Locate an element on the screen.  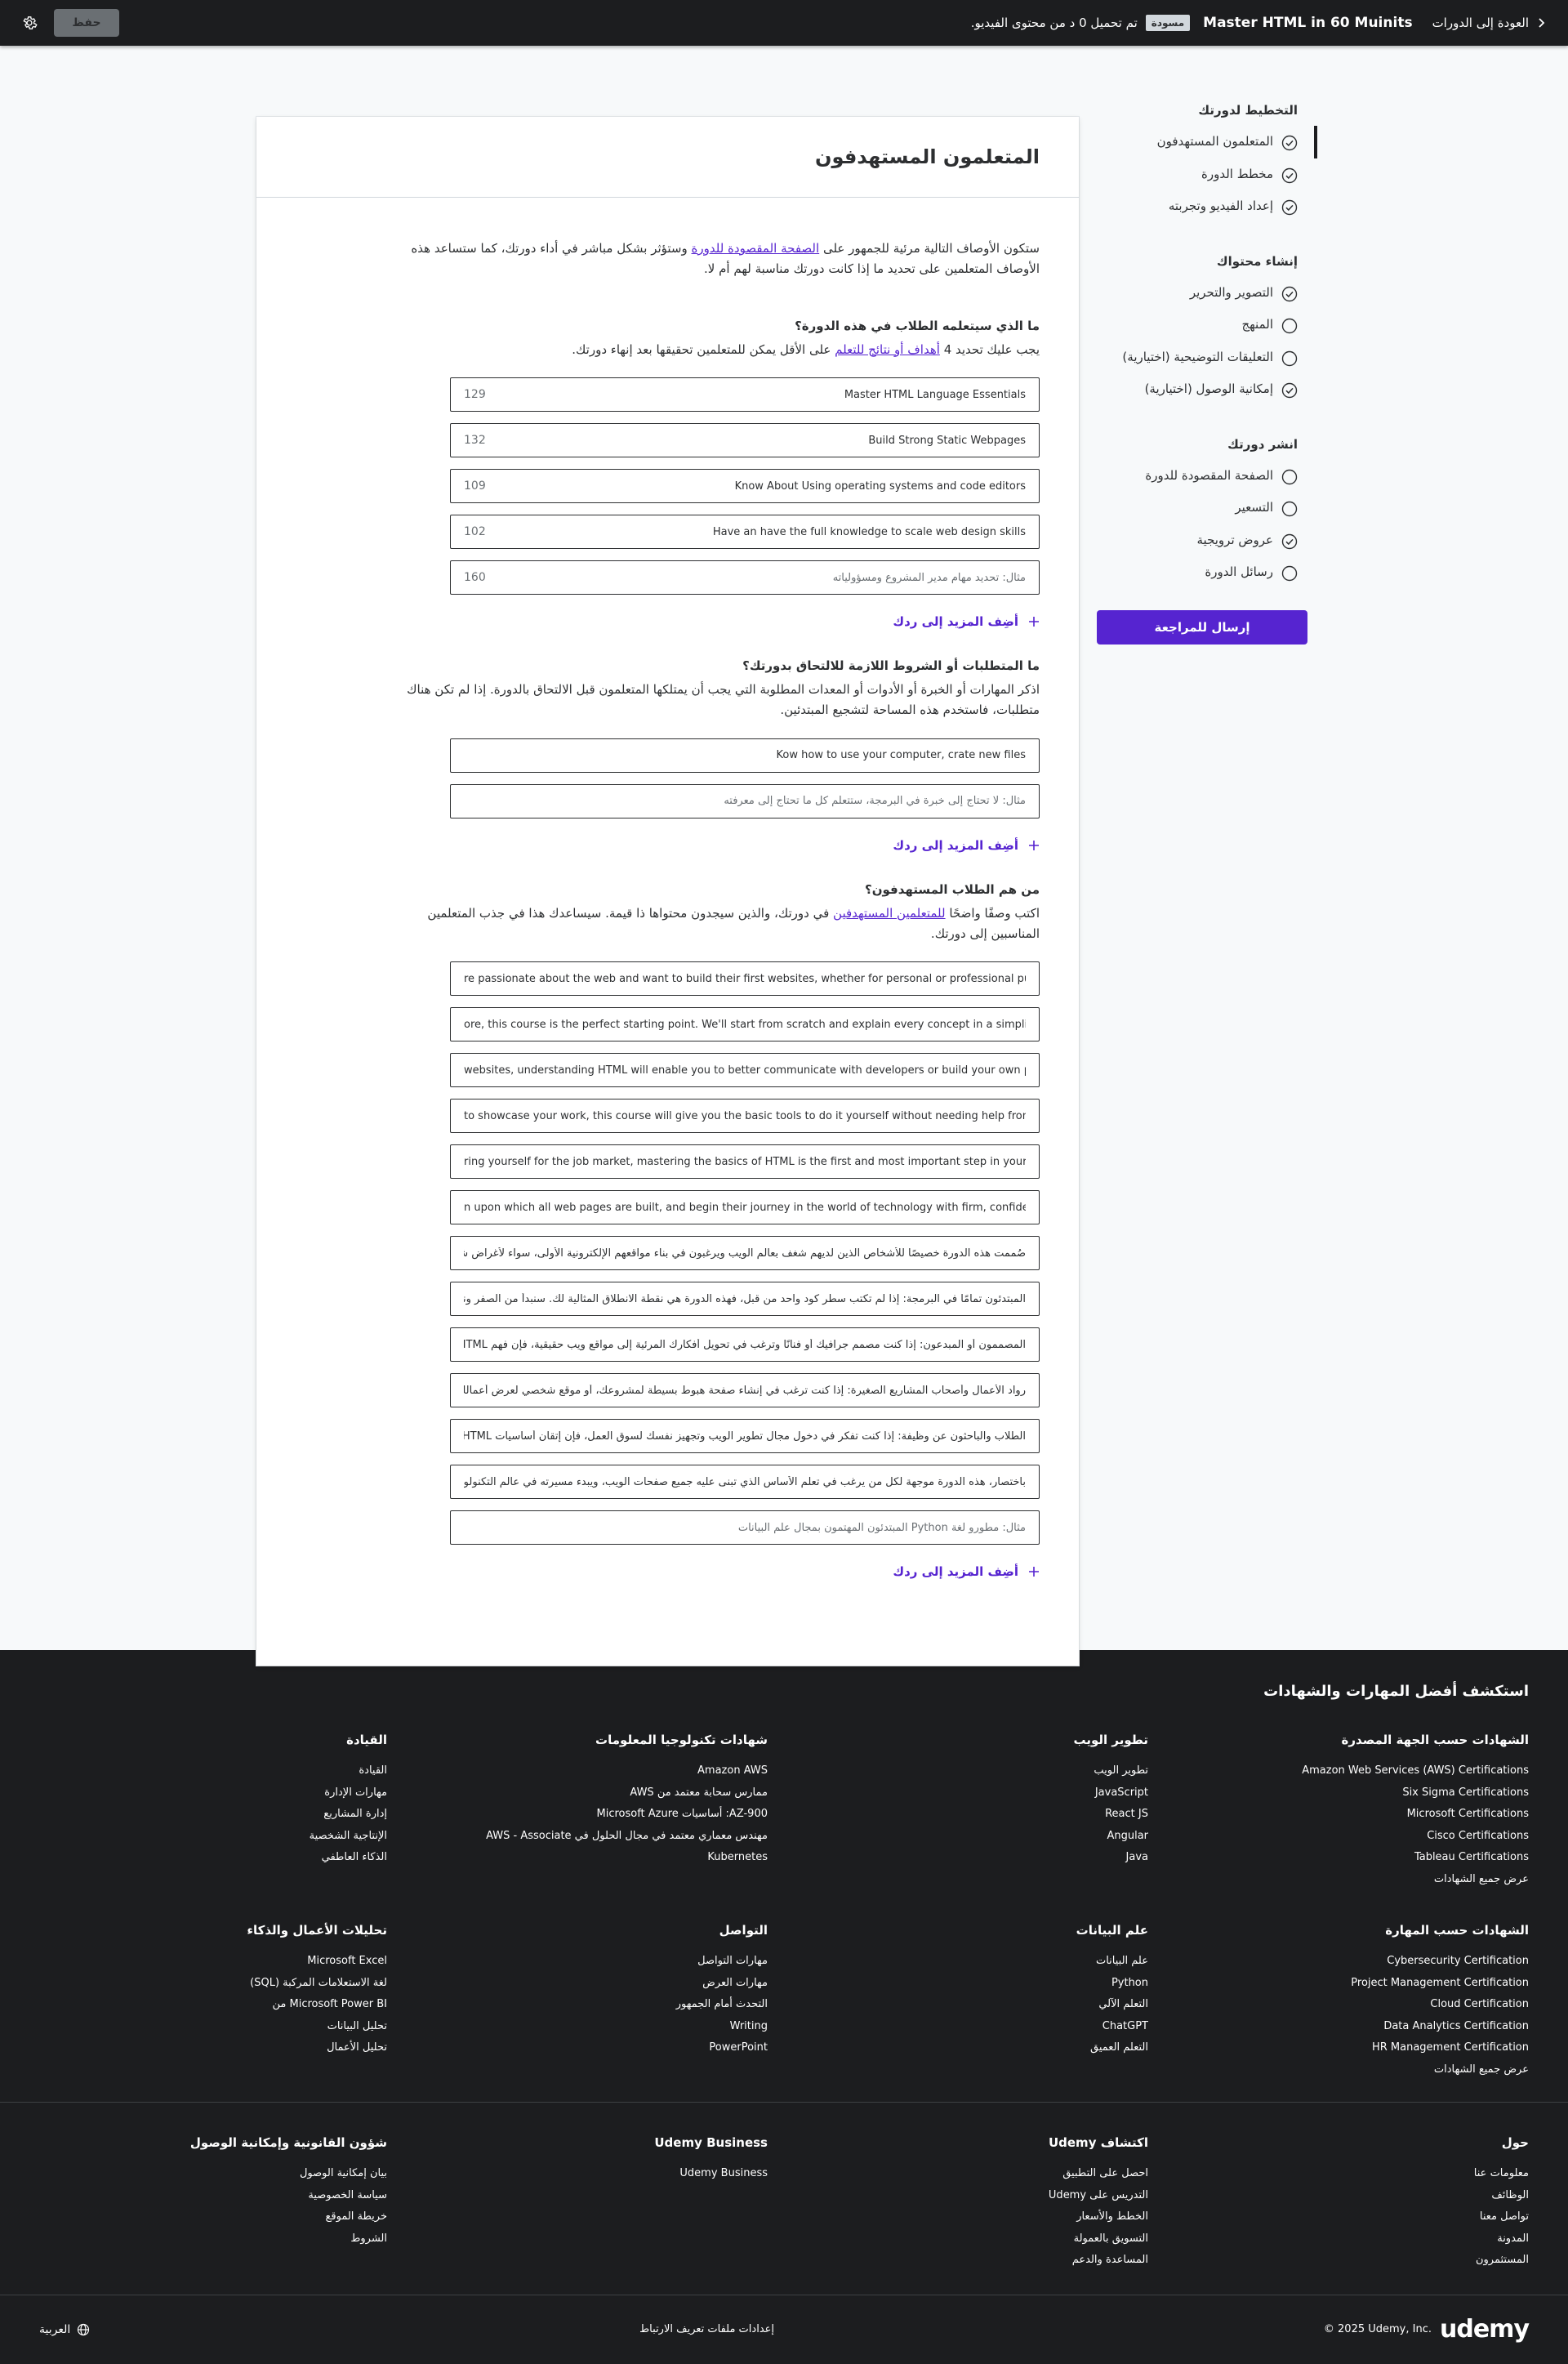
footer-link: ChatGPT is located at coordinates (974, 2027).